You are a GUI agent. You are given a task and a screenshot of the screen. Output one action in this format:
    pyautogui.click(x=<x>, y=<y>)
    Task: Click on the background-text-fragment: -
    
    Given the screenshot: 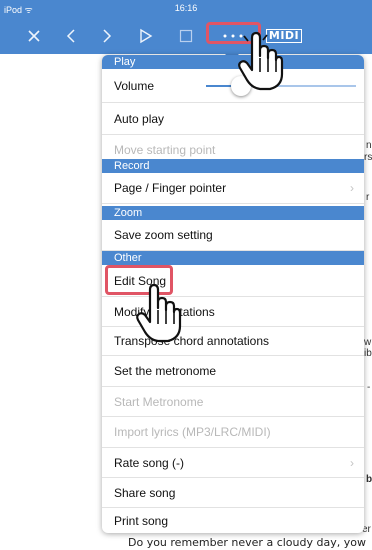 What is the action you would take?
    pyautogui.click(x=369, y=387)
    